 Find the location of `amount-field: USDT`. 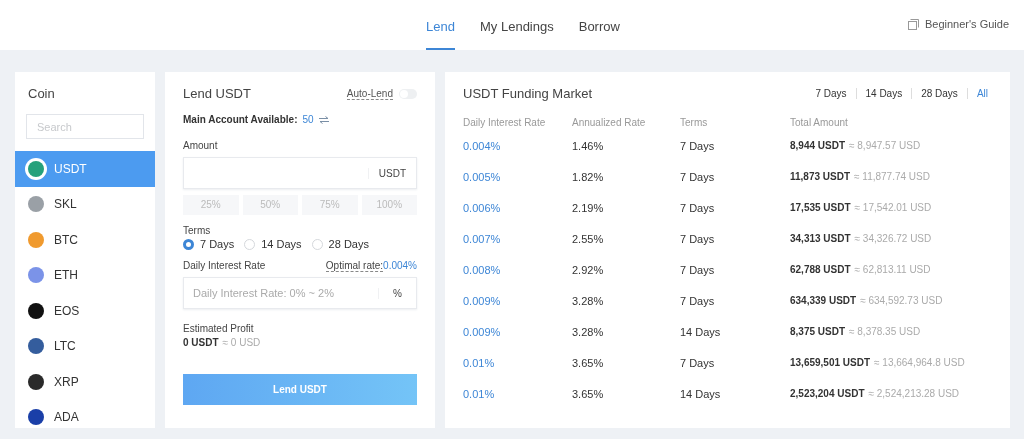

amount-field: USDT is located at coordinates (300, 173).